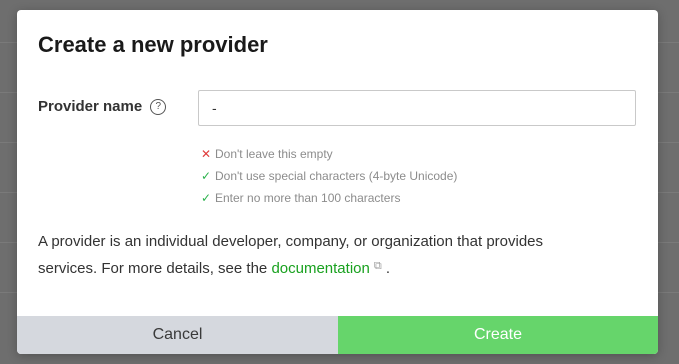 This screenshot has height=364, width=679. Describe the element at coordinates (177, 335) in the screenshot. I see `cancel-button: Cancel` at that location.